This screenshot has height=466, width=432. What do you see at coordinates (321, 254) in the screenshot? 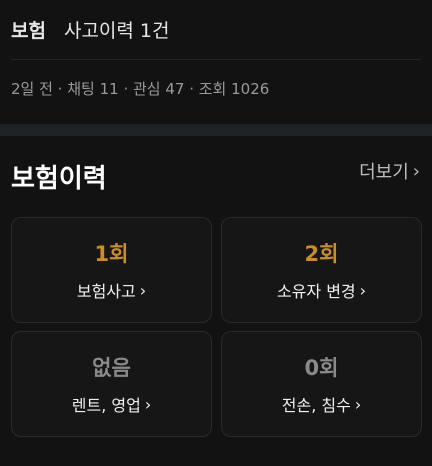
I see `card-value: 2회` at bounding box center [321, 254].